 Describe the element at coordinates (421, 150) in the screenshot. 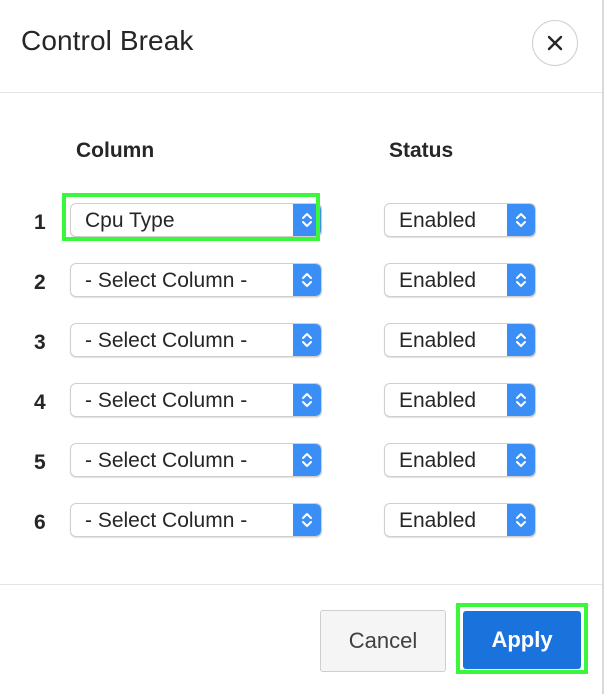

I see `status-header: Status` at that location.